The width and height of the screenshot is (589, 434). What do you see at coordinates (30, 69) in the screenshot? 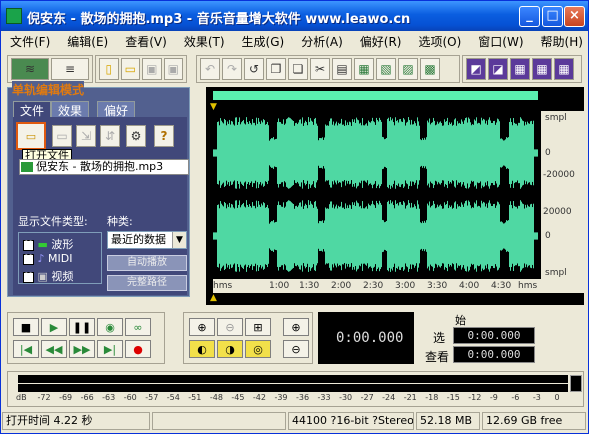
I see `waveform-mode-icon: ≋` at bounding box center [30, 69].